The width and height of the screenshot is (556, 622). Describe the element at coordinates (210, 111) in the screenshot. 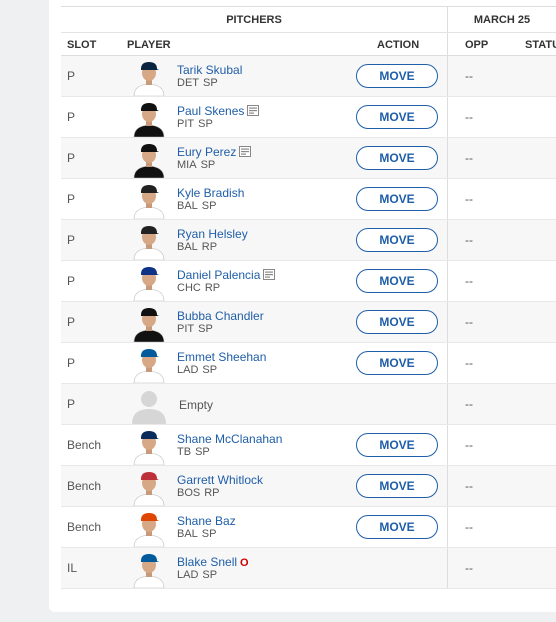

I see `player-name-link: Paul Skenes` at that location.